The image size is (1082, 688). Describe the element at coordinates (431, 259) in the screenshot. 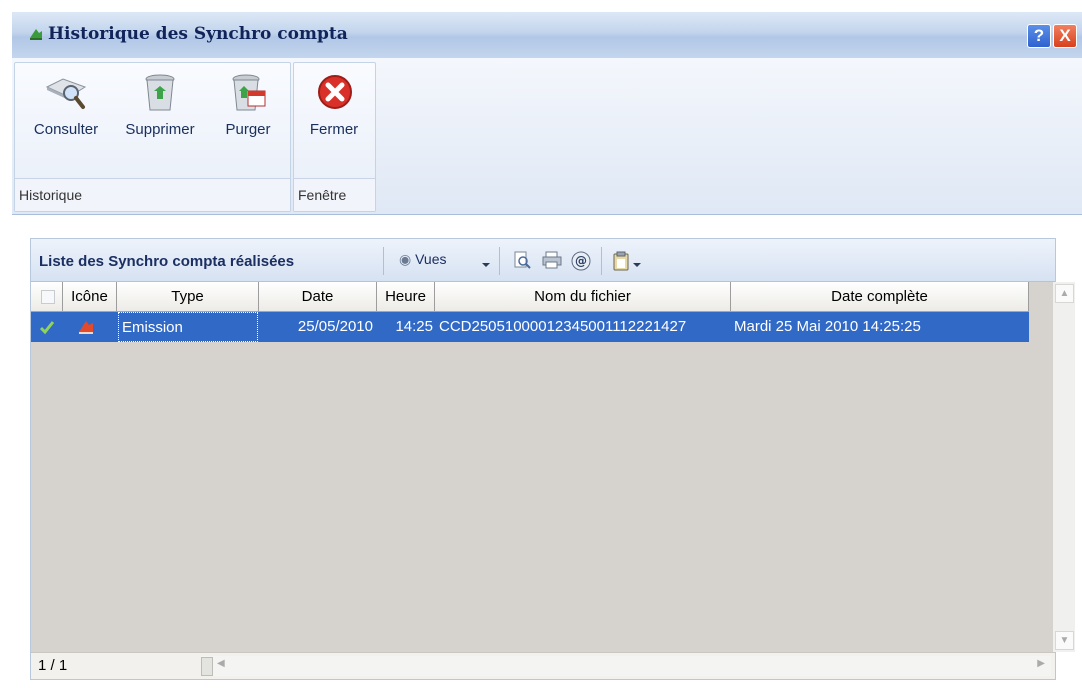

I see `vues-label: Vues` at that location.